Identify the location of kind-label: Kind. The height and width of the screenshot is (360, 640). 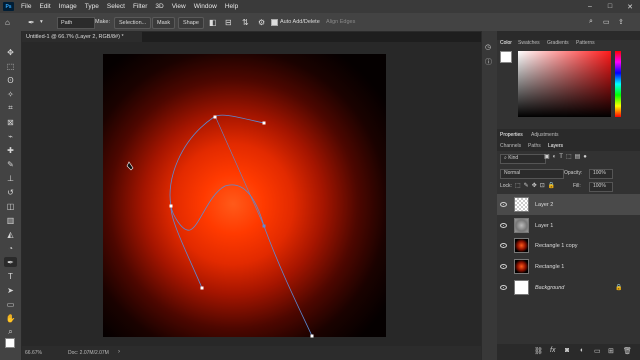
(513, 158).